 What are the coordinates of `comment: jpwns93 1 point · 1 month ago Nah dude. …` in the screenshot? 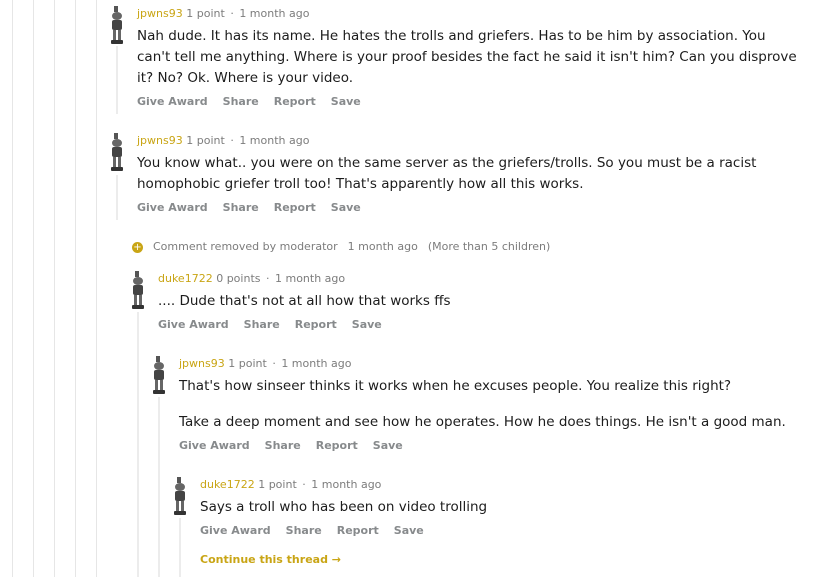 It's located at (469, 57).